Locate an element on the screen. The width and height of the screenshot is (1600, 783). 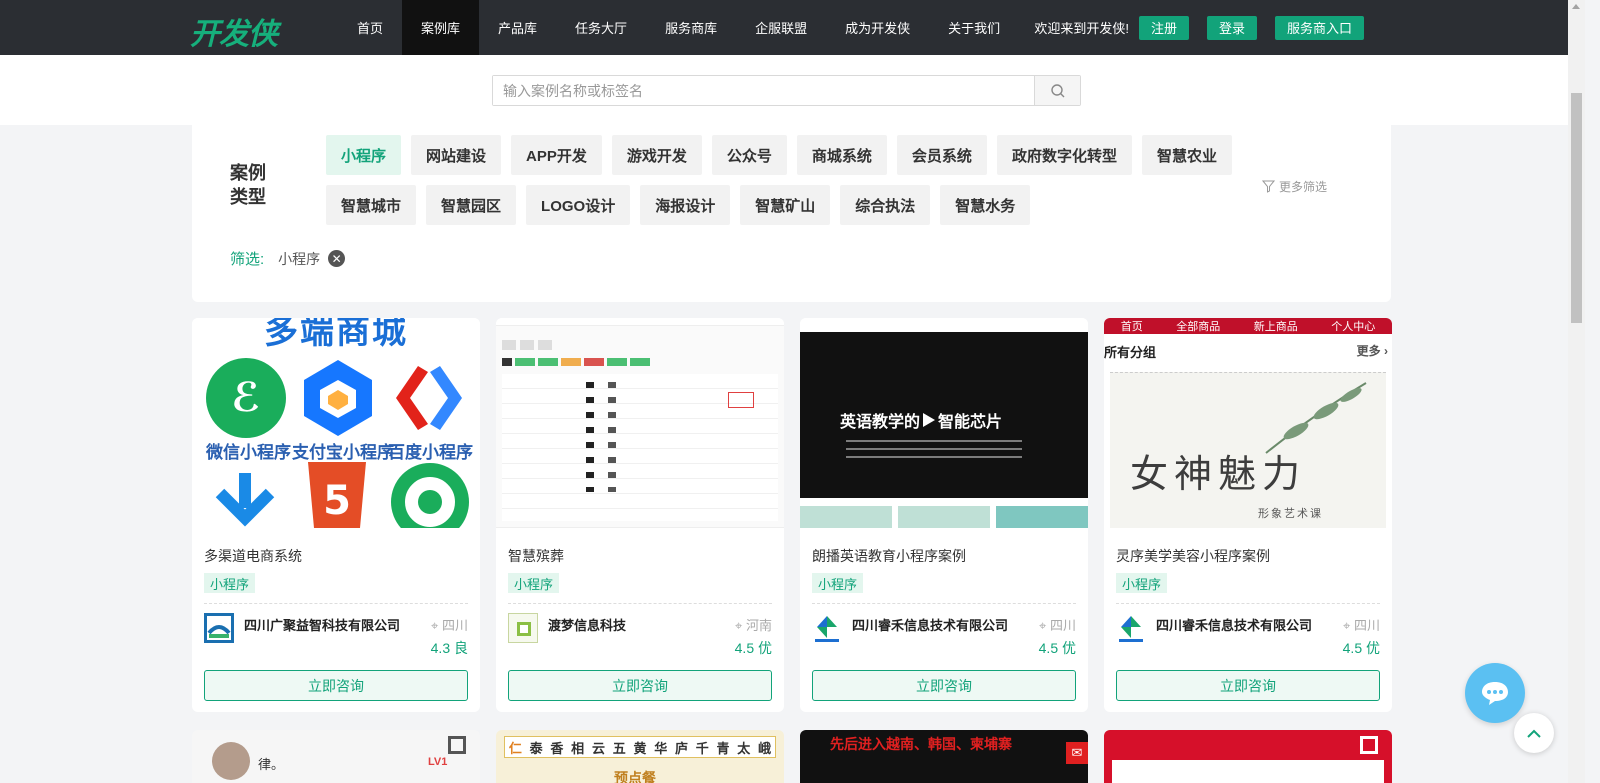
filter-tag: 会员系统 is located at coordinates (941, 155).